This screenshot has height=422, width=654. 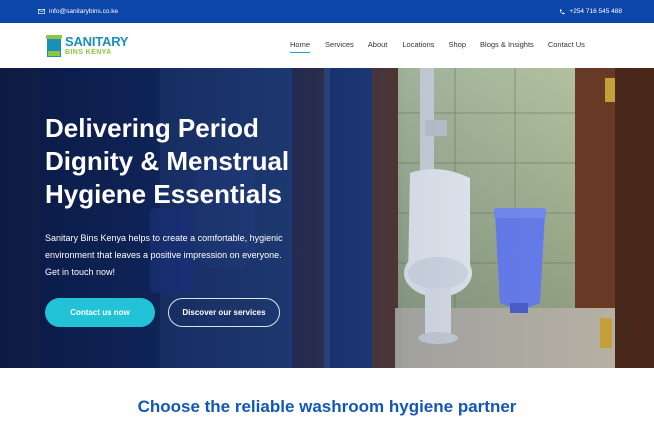 What do you see at coordinates (163, 194) in the screenshot?
I see `hero-title-line3: Hygiene Essentials` at bounding box center [163, 194].